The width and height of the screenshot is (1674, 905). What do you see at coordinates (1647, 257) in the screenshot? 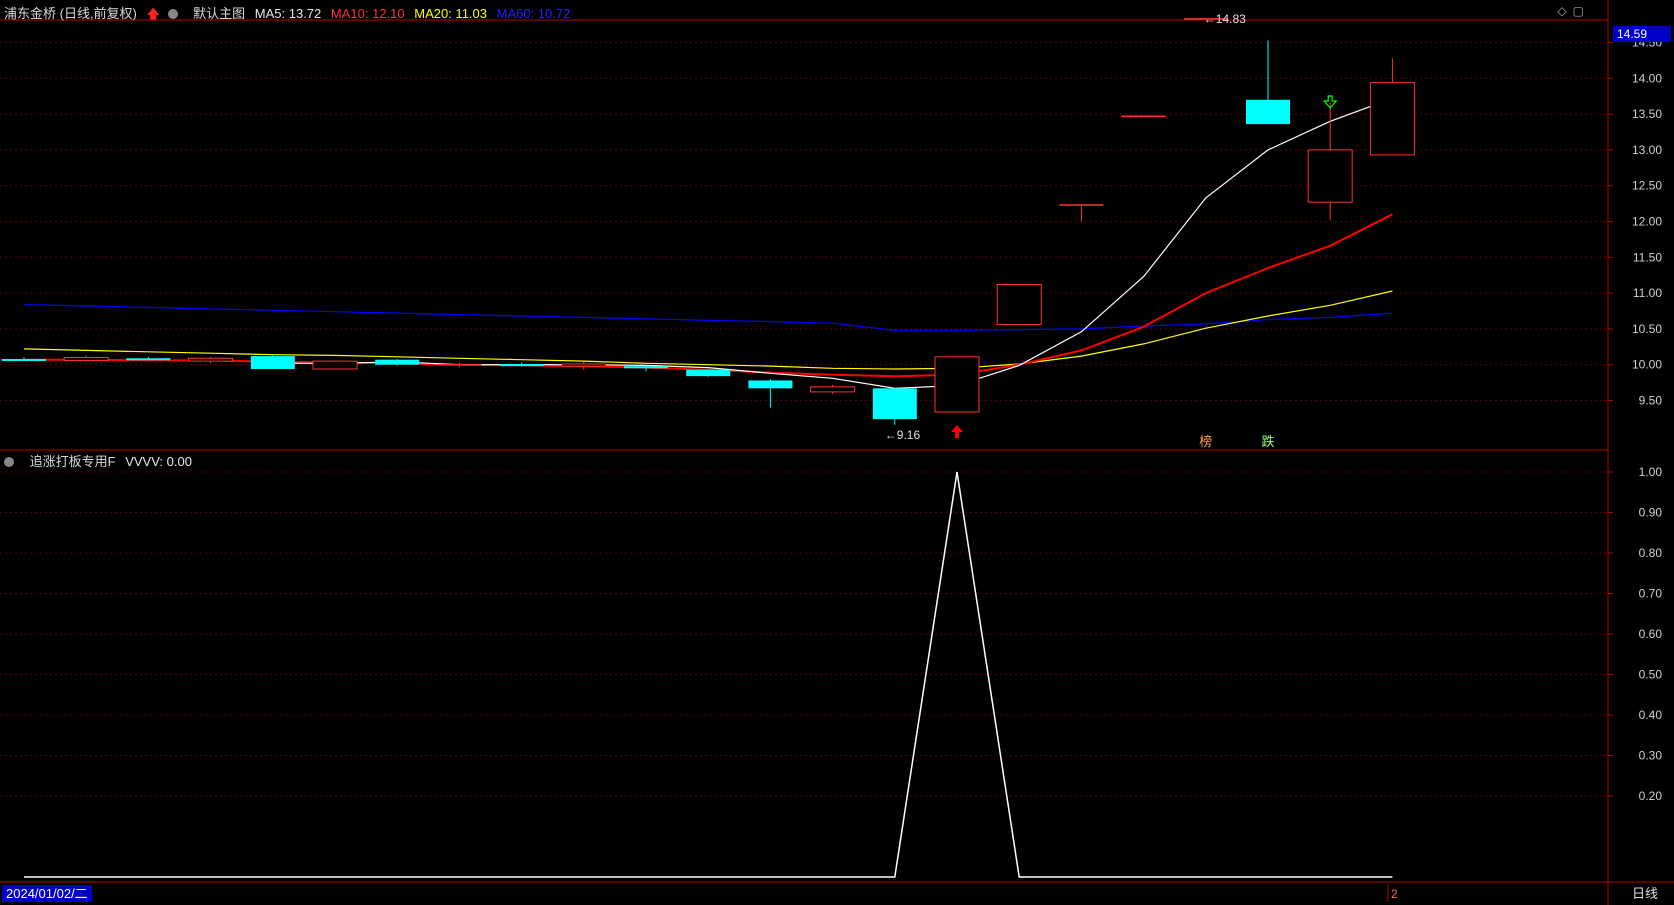
I see `y-tick-label: 11.50` at bounding box center [1647, 257].